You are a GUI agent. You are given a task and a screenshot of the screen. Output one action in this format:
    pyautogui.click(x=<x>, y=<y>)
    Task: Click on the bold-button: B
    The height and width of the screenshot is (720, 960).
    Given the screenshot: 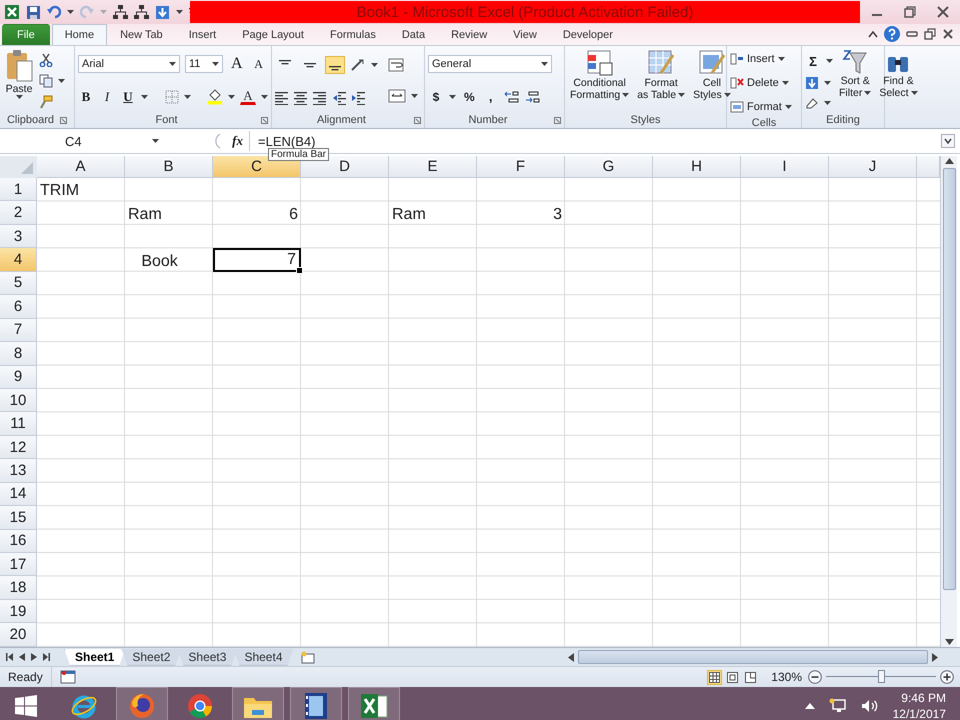 What is the action you would take?
    pyautogui.click(x=86, y=97)
    